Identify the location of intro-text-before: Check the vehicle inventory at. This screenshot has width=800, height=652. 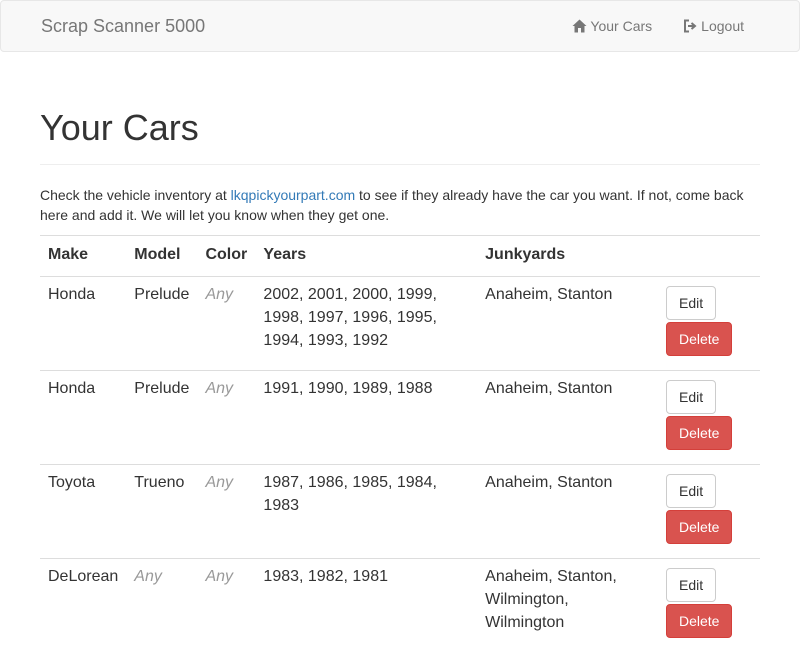
(135, 195).